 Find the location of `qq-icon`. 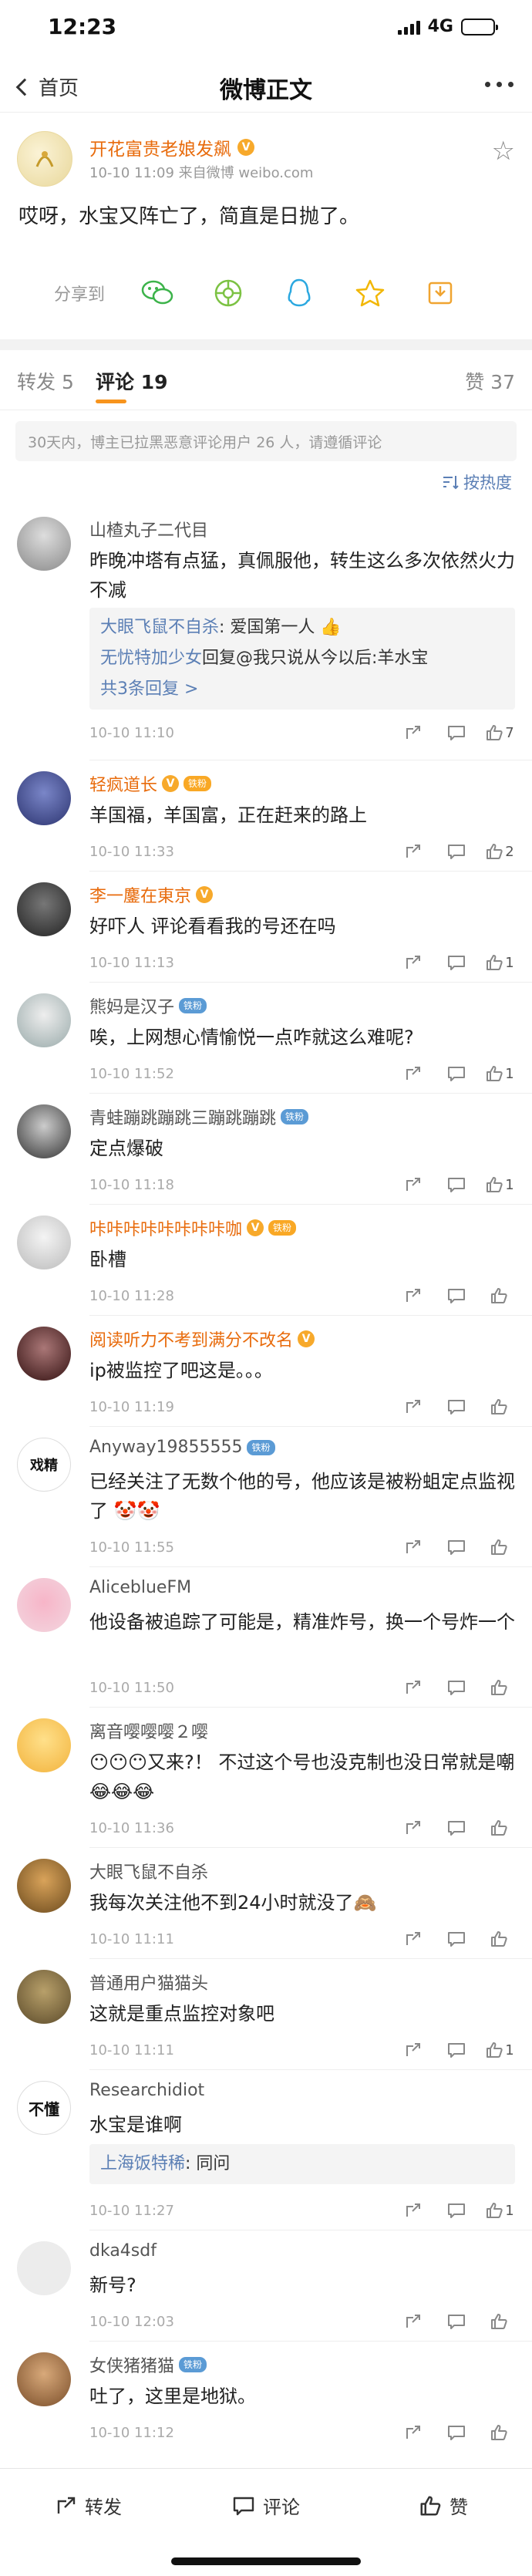

qq-icon is located at coordinates (299, 293).